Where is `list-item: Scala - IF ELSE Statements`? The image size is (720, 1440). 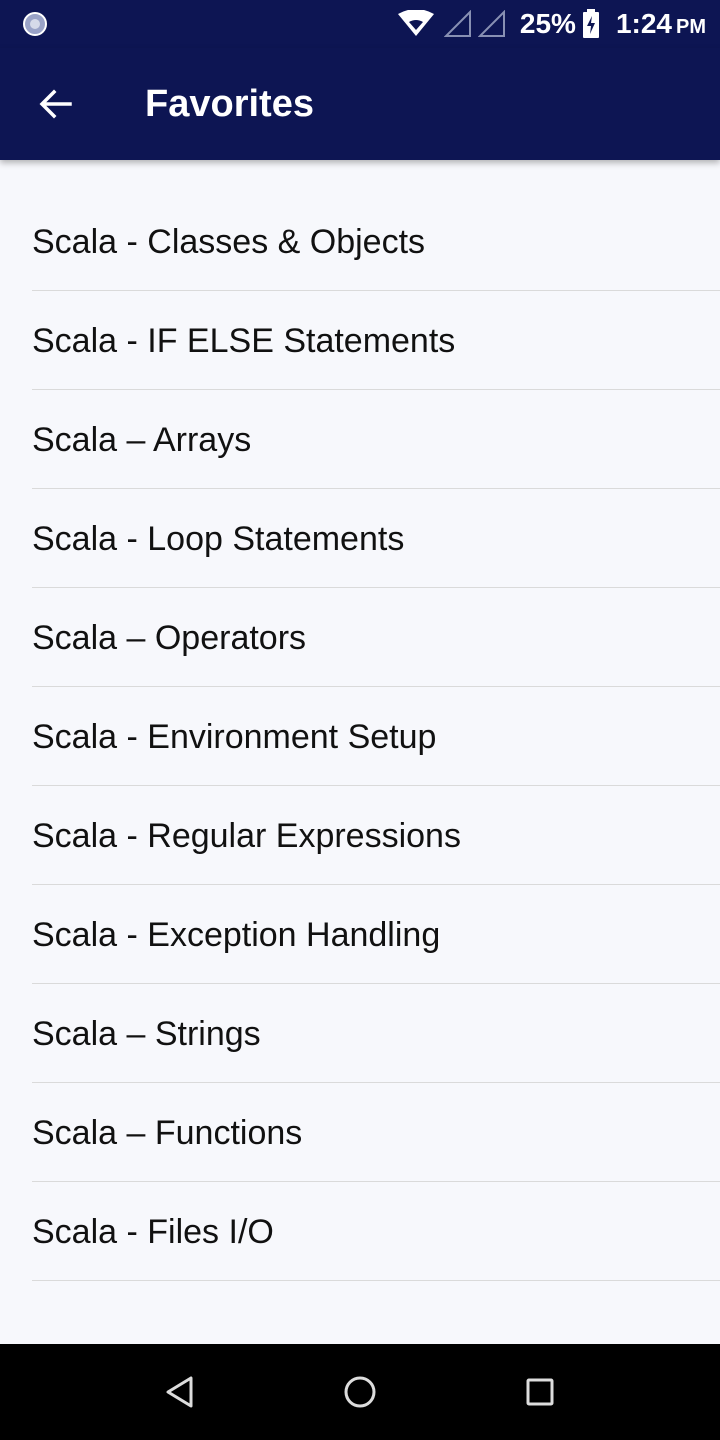
list-item: Scala - IF ELSE Statements is located at coordinates (360, 340).